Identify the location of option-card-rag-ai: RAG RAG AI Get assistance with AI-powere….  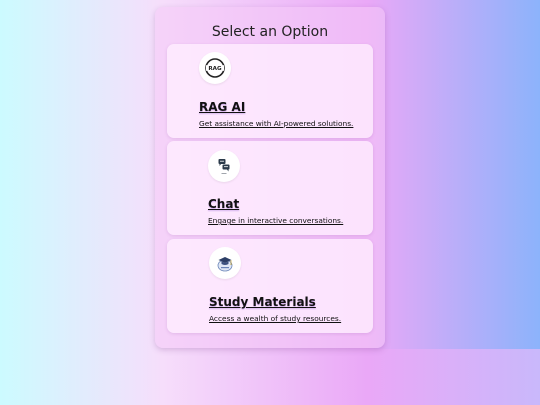
(270, 91).